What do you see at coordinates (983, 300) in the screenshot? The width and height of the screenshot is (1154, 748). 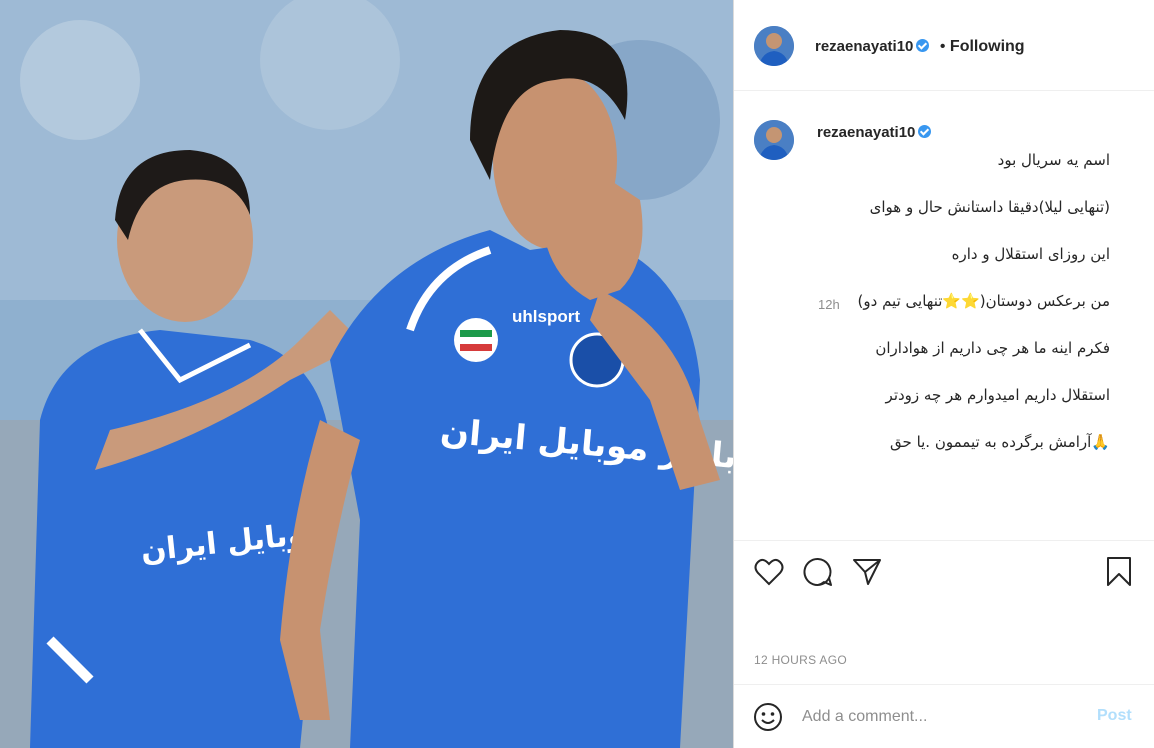 I see `caption-line: من برعکس دوستان(⭐⭐تنهایی تیم دو)` at bounding box center [983, 300].